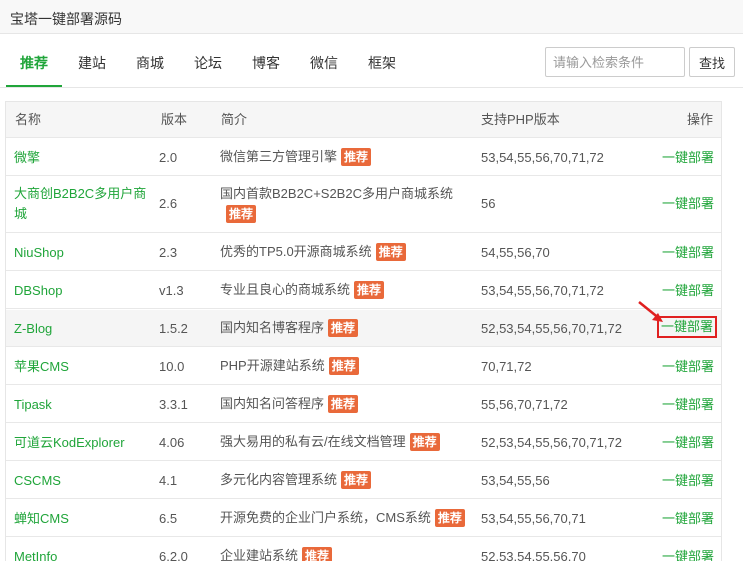 The height and width of the screenshot is (561, 743). What do you see at coordinates (34, 86) in the screenshot?
I see `active-tab-indicator` at bounding box center [34, 86].